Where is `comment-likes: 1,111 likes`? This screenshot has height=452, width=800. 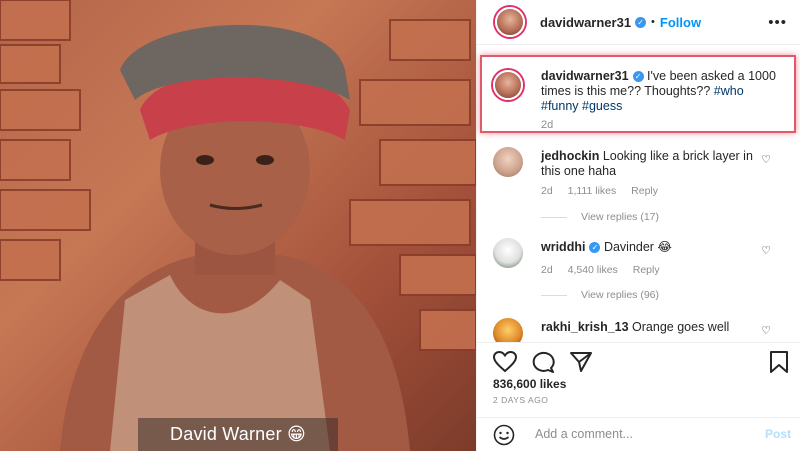 comment-likes: 1,111 likes is located at coordinates (592, 191).